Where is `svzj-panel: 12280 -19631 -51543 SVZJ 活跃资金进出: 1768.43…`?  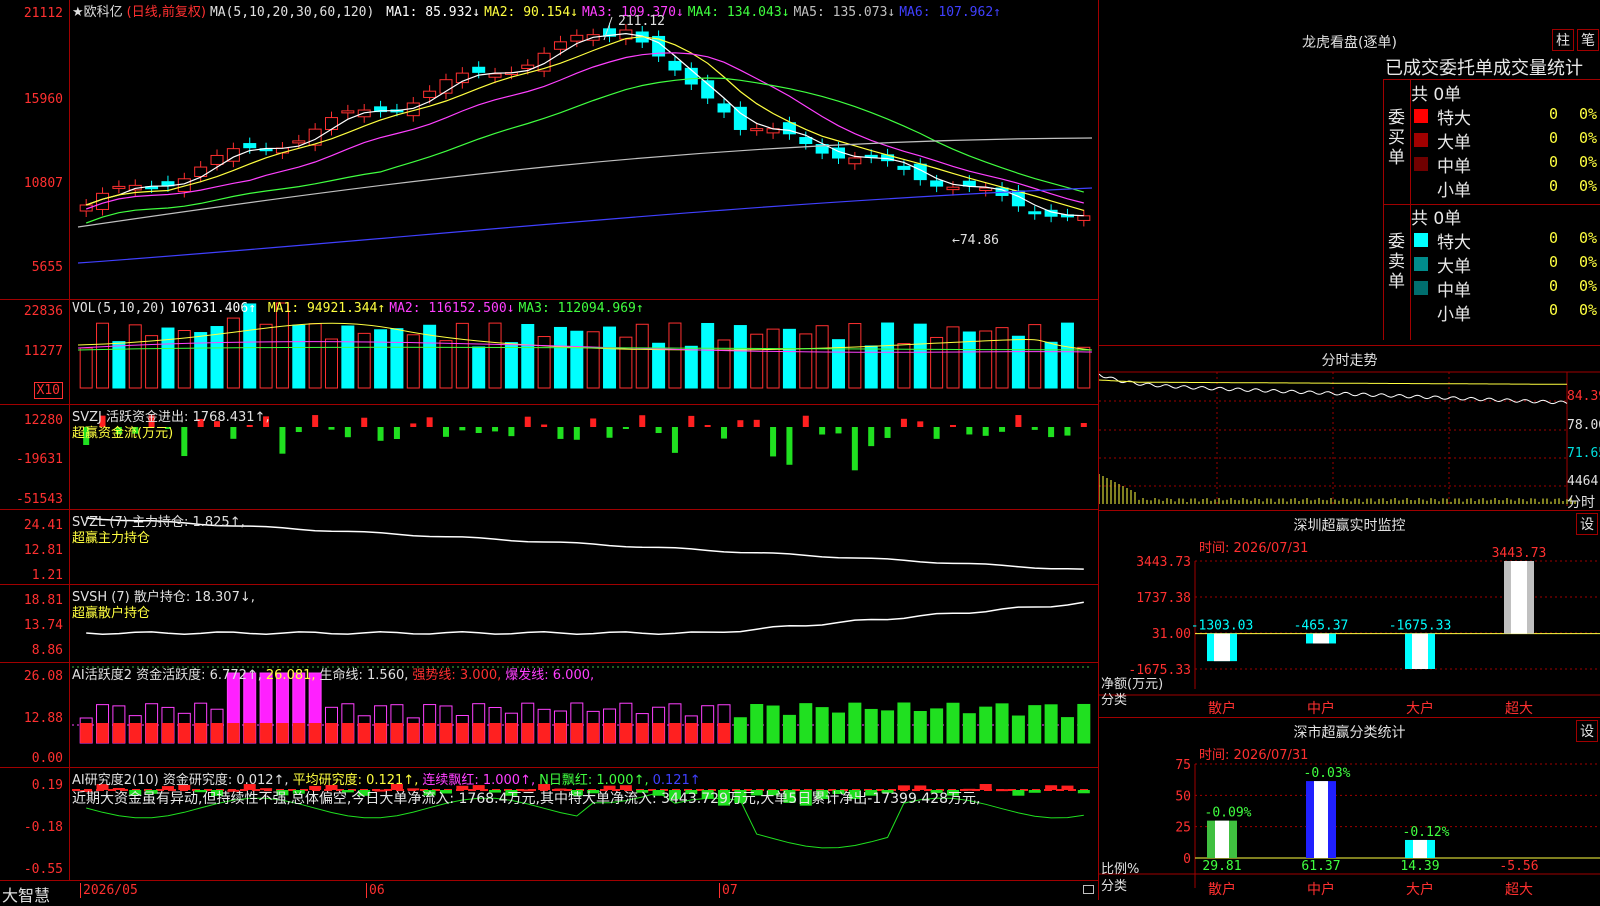 svzj-panel: 12280 -19631 -51543 SVZJ 活跃资金进出: 1768.43… is located at coordinates (549, 457).